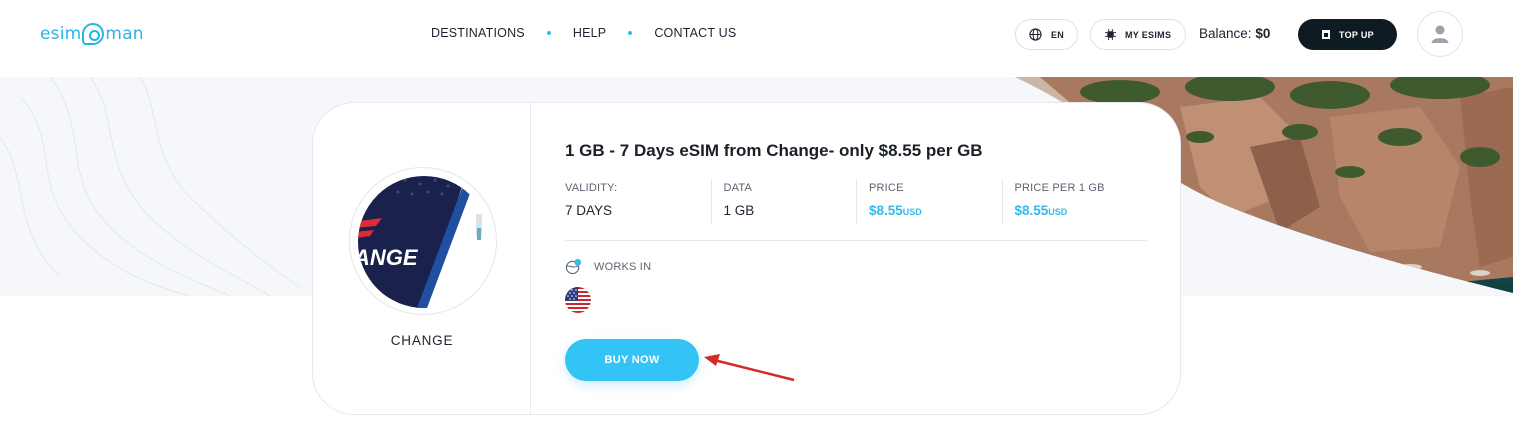 The width and height of the screenshot is (1513, 423). What do you see at coordinates (422, 340) in the screenshot?
I see `operator-name: CHANGE` at bounding box center [422, 340].